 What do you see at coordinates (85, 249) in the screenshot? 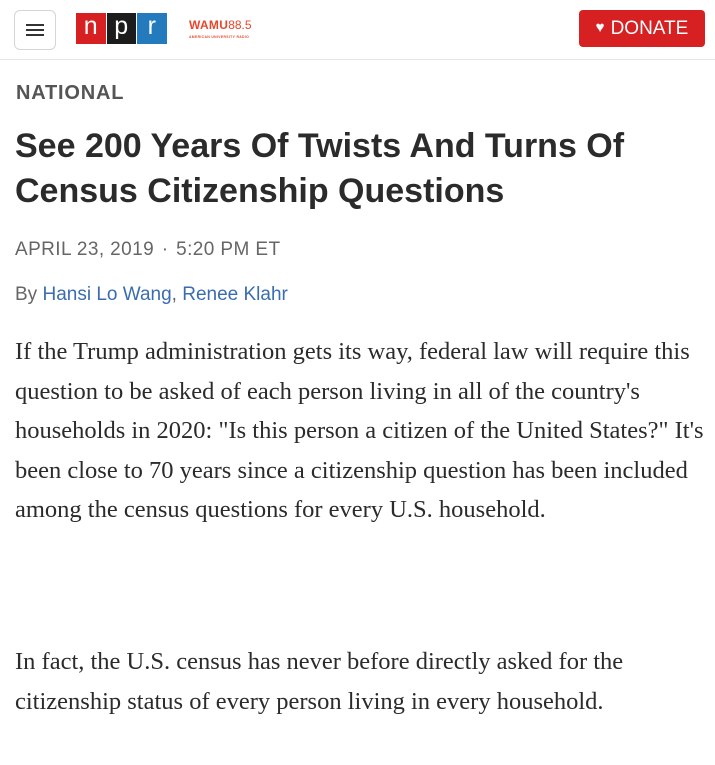
I see `publish-date: APRIL 23, 2019` at bounding box center [85, 249].